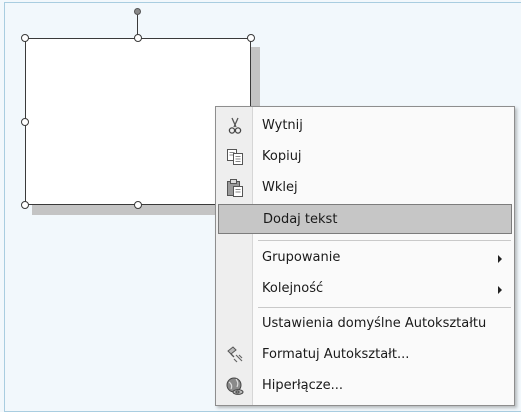 This screenshot has width=521, height=412. I want to click on menu-item-label: Dodaj tekst, so click(300, 219).